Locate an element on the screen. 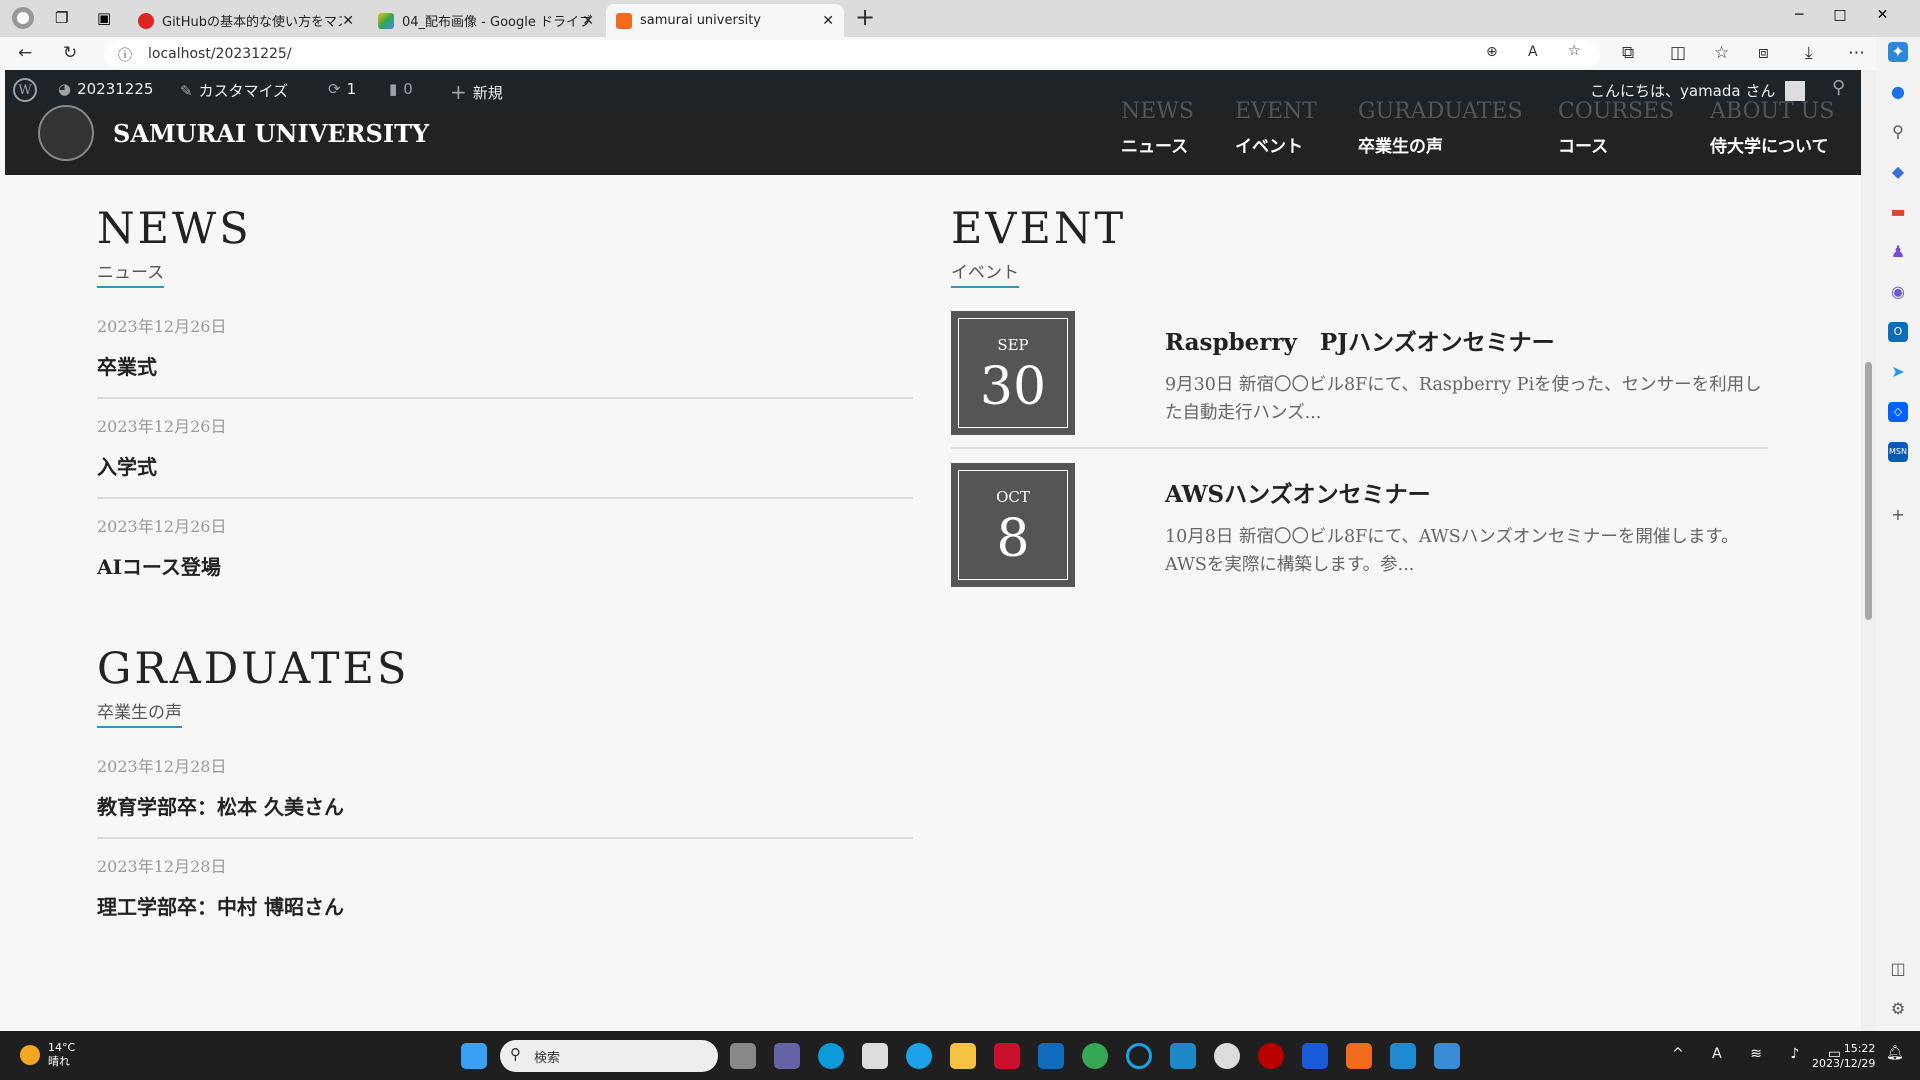 The height and width of the screenshot is (1080, 1920). dashboard-icon: ◕ is located at coordinates (65, 89).